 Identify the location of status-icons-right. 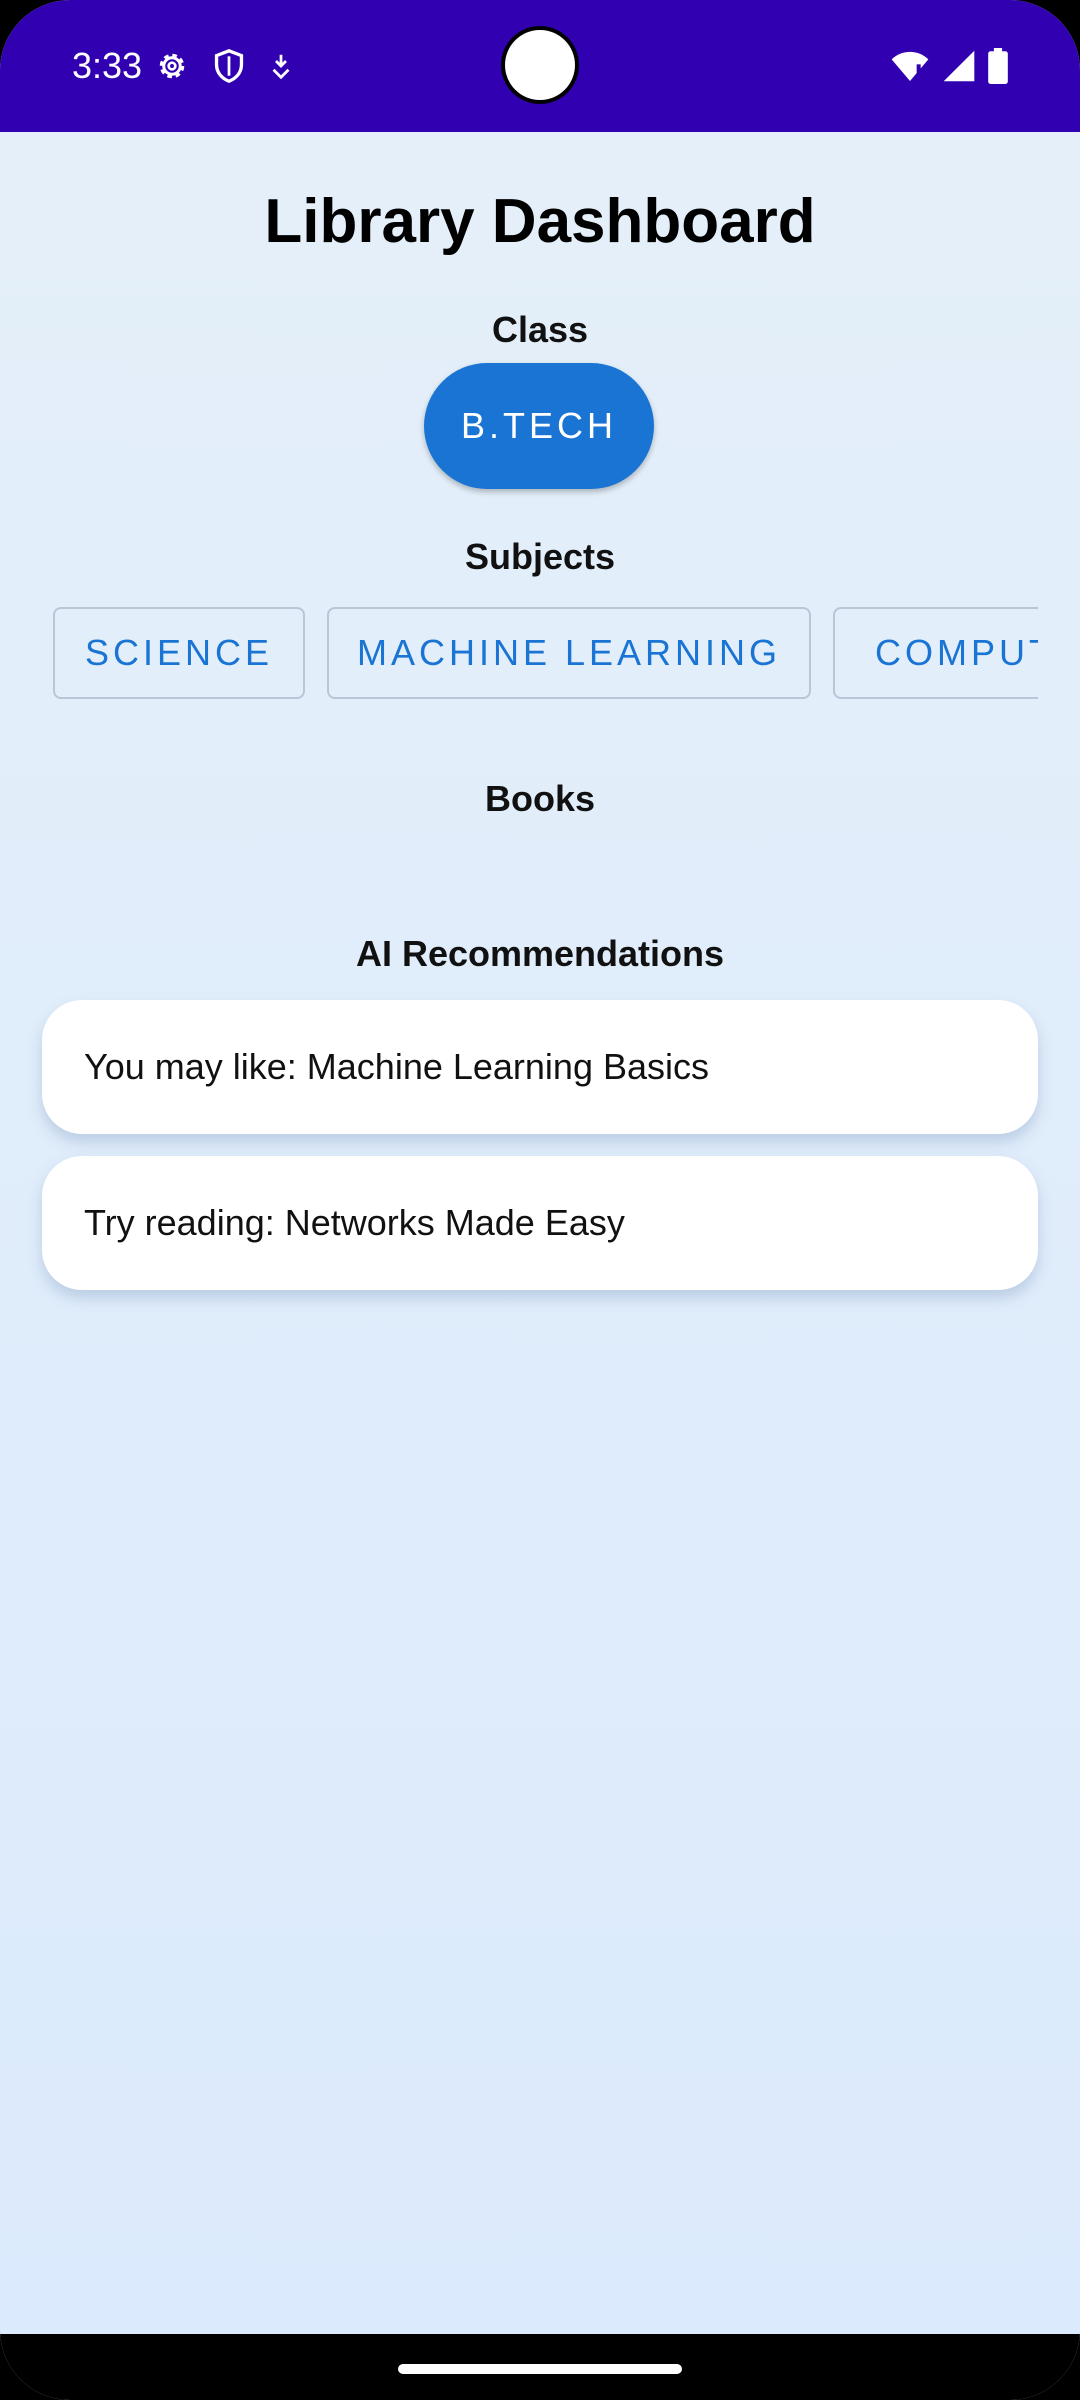
(949, 66).